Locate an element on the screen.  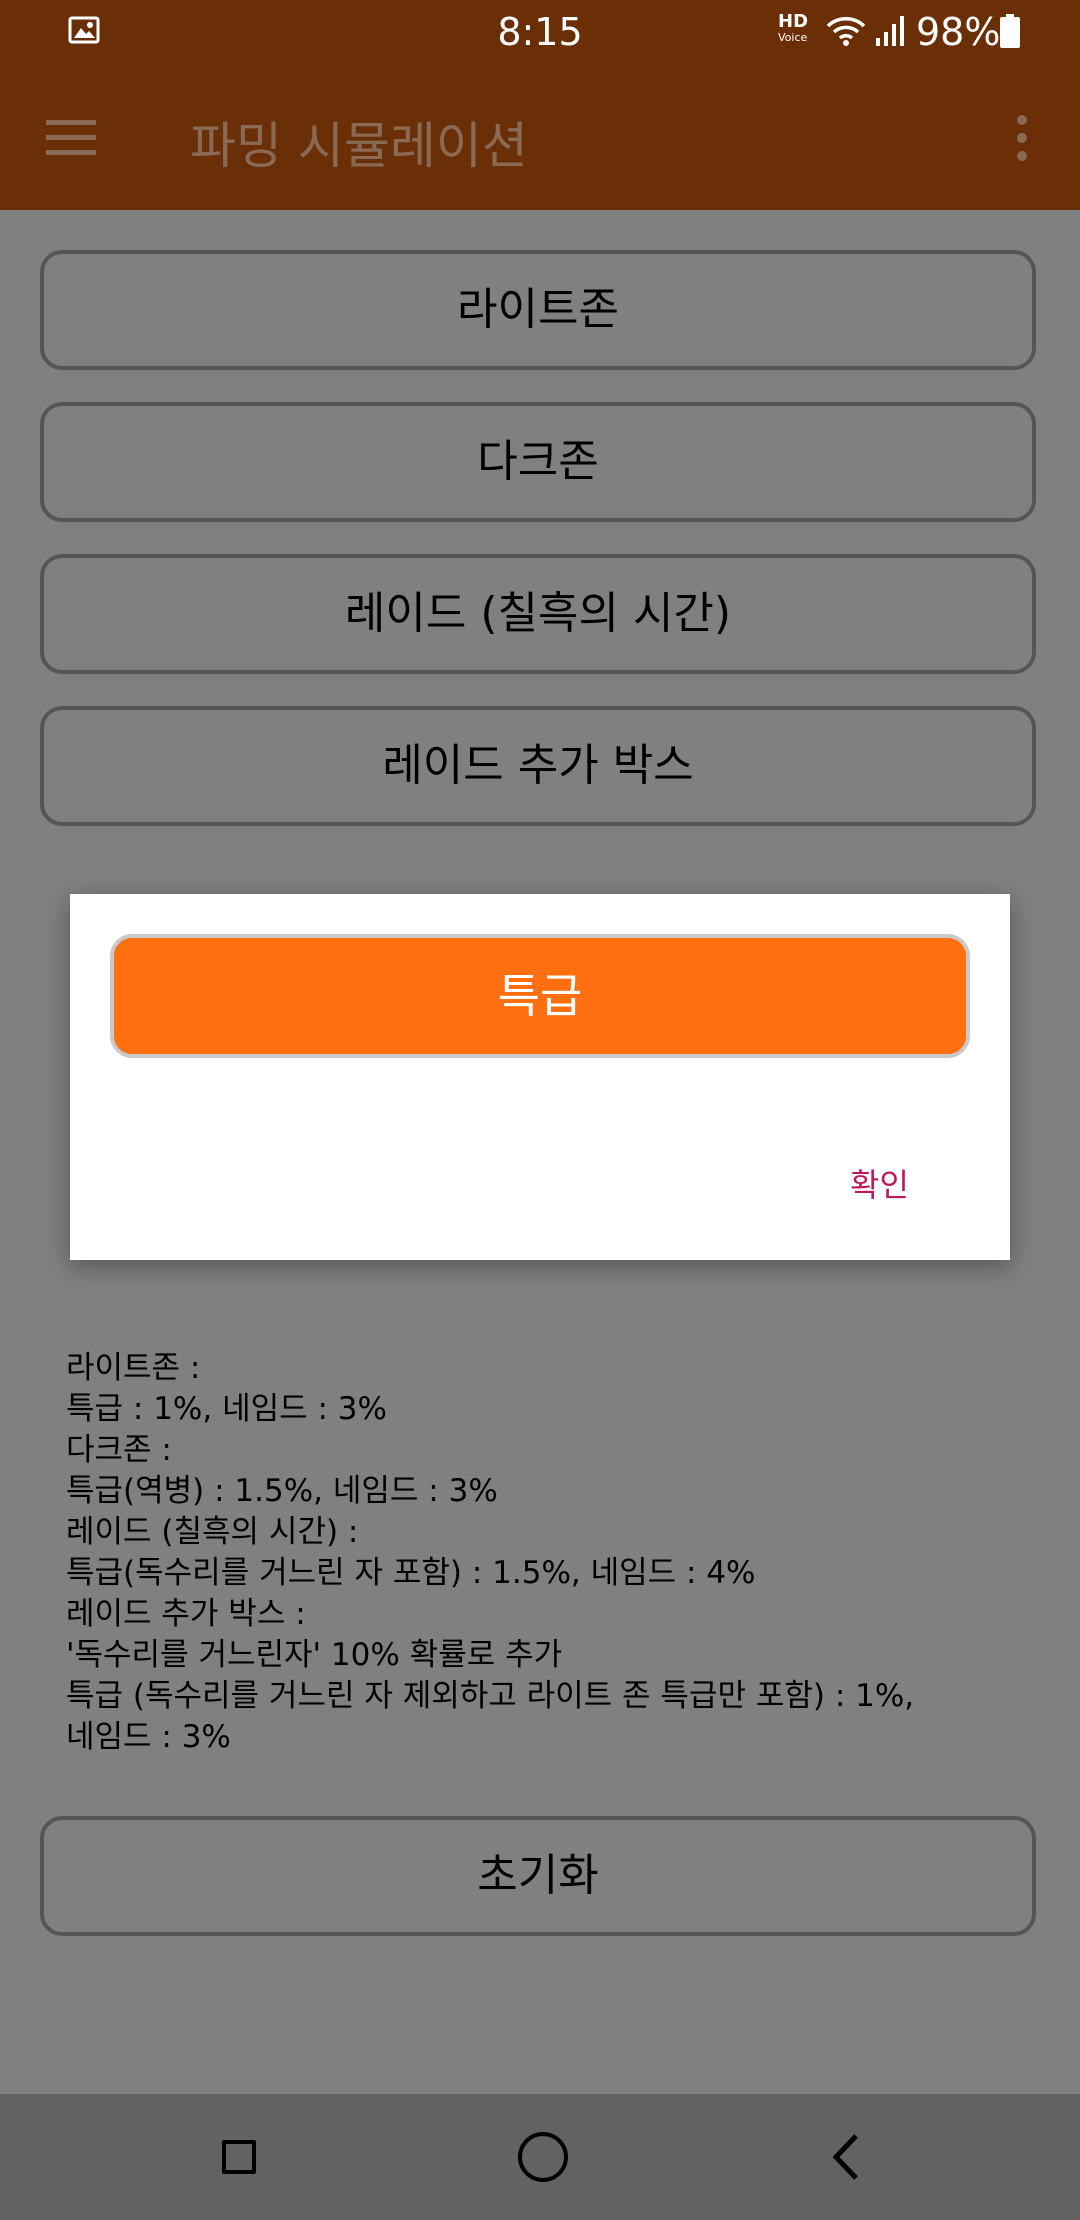
info-line: 레이드 추가 박스 : is located at coordinates (186, 1614).